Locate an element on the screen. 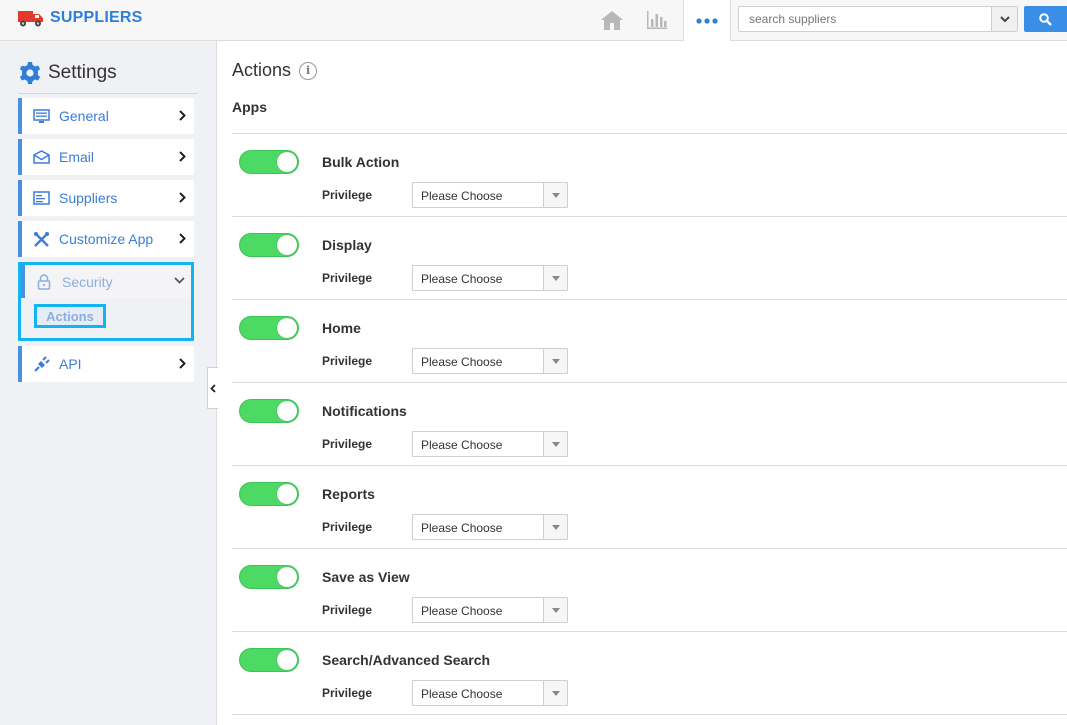 This screenshot has width=1067, height=725. sidebar-item-suppliers: Suppliers is located at coordinates (106, 198).